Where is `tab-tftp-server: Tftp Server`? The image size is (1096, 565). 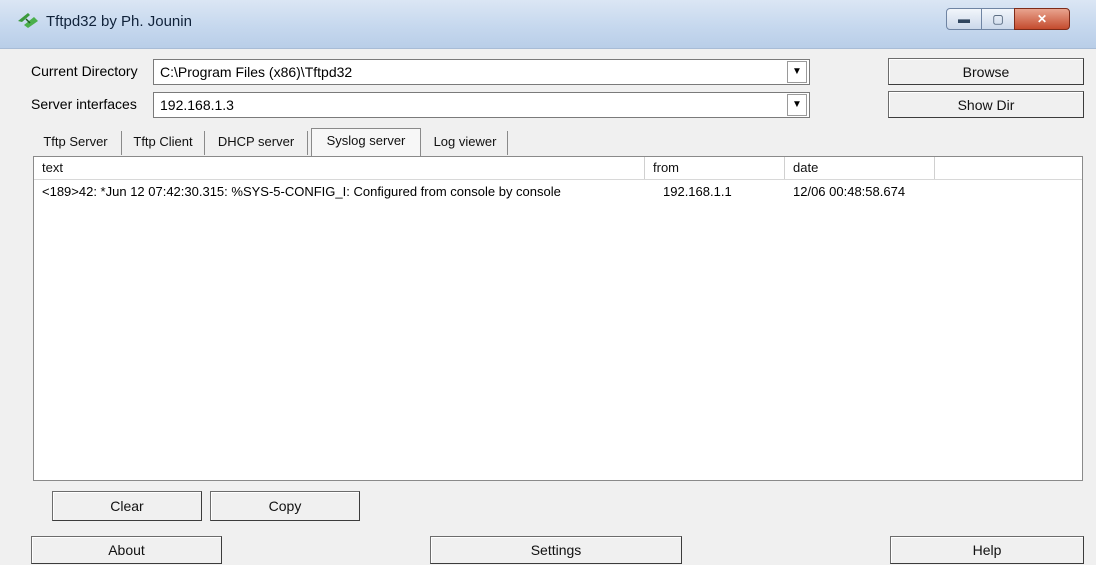 tab-tftp-server: Tftp Server is located at coordinates (76, 143).